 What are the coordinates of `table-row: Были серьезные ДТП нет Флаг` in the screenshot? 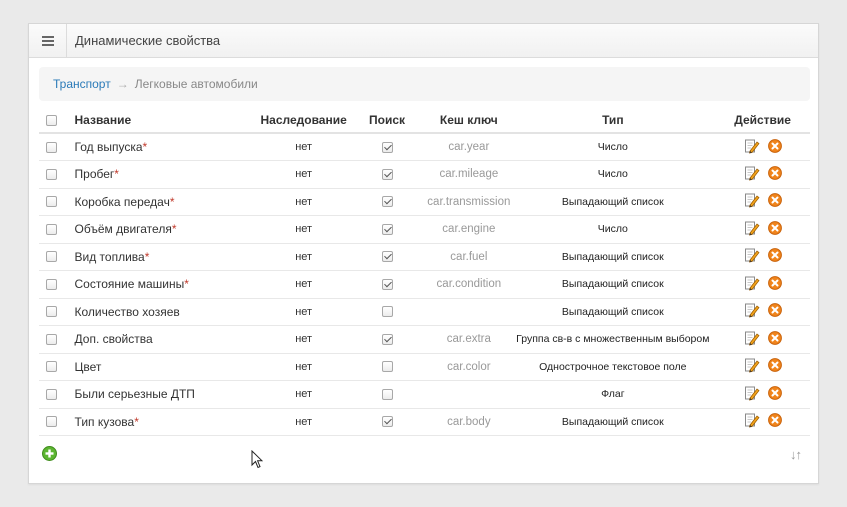 It's located at (424, 394).